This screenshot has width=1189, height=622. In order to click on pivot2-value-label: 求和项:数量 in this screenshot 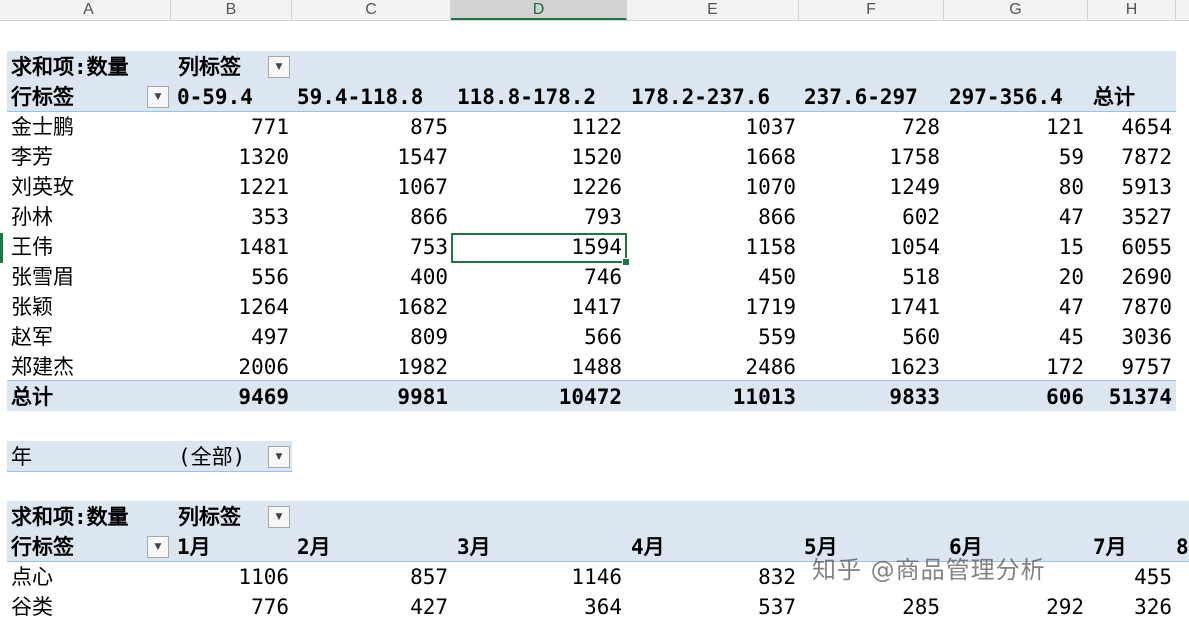, I will do `click(70, 517)`.